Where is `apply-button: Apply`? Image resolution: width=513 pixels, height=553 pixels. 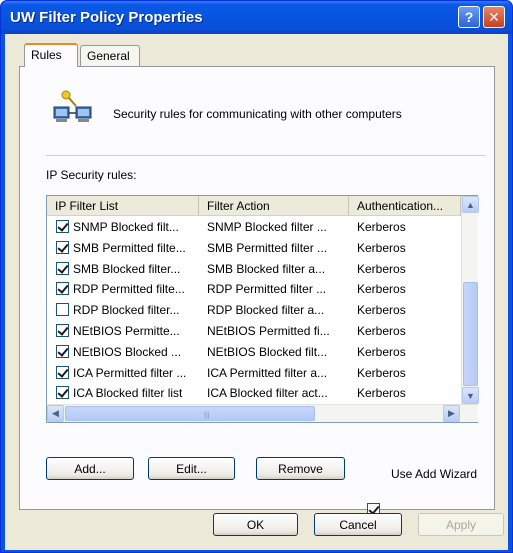
apply-button: Apply is located at coordinates (461, 524).